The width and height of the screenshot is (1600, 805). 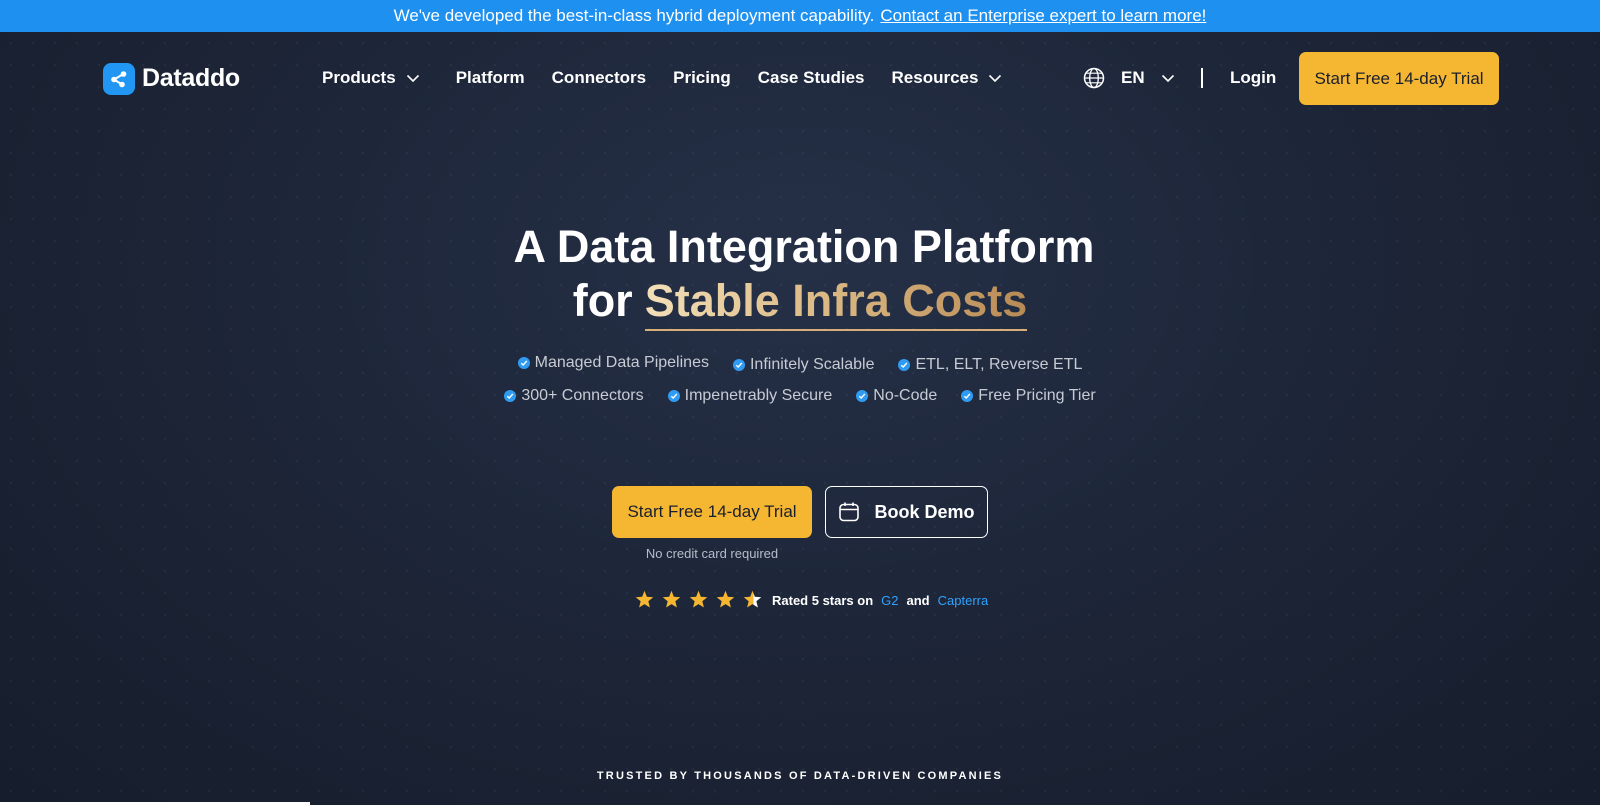 I want to click on nav-item-pricing: Pricing, so click(x=702, y=78).